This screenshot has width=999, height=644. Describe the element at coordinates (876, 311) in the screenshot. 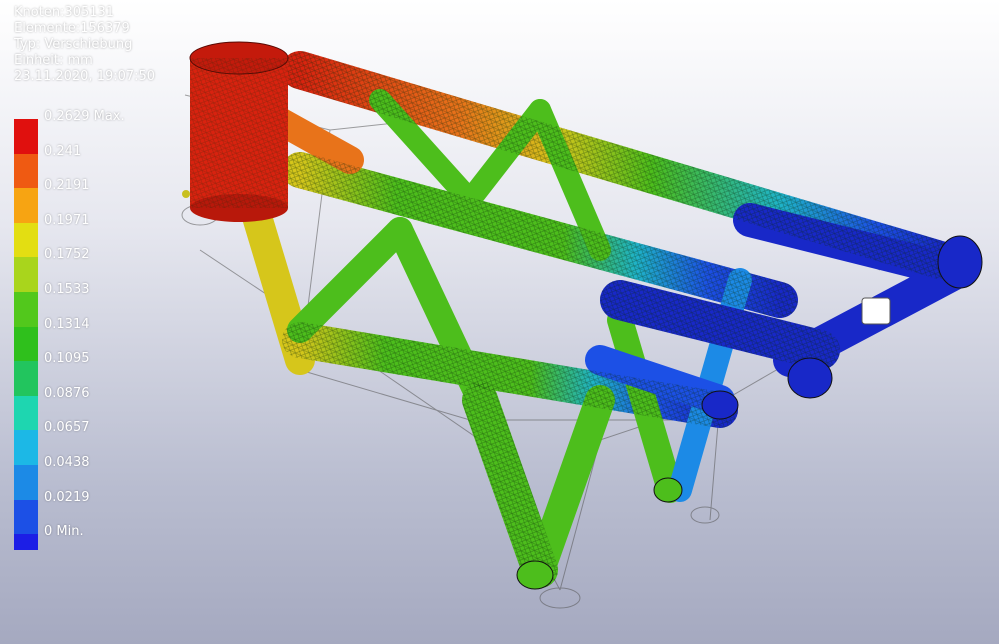

I see `fixed-support-icon` at that location.